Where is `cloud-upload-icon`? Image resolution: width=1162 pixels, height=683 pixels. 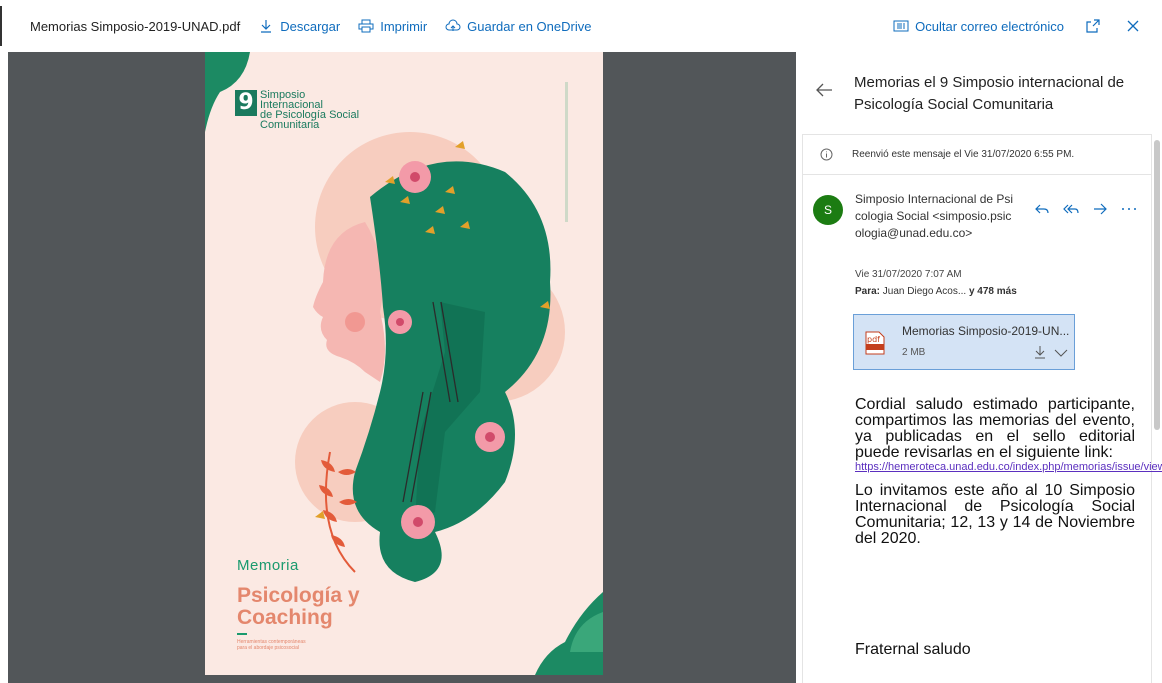 cloud-upload-icon is located at coordinates (453, 26).